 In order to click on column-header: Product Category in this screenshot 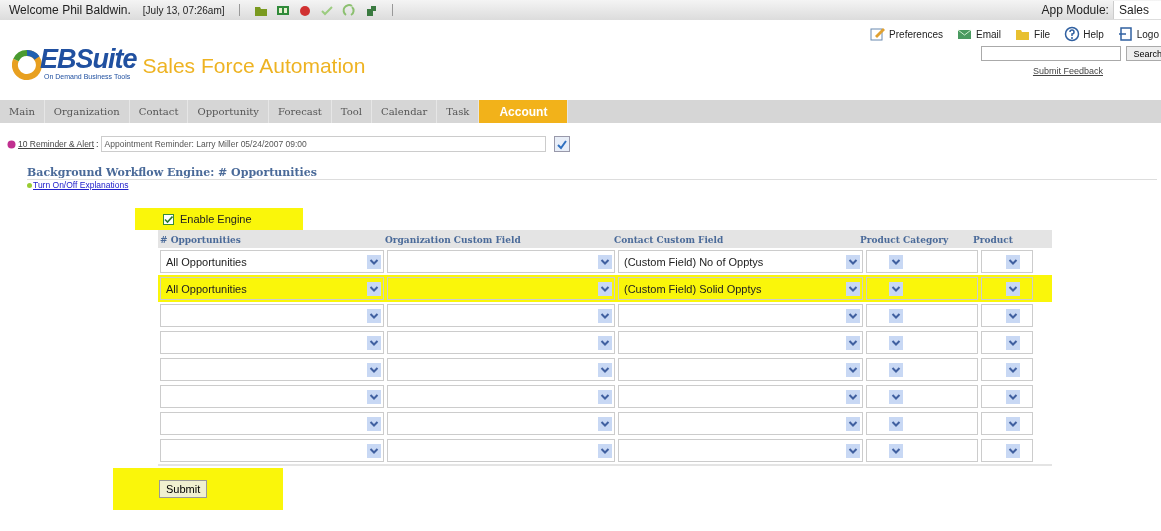, I will do `click(905, 240)`.